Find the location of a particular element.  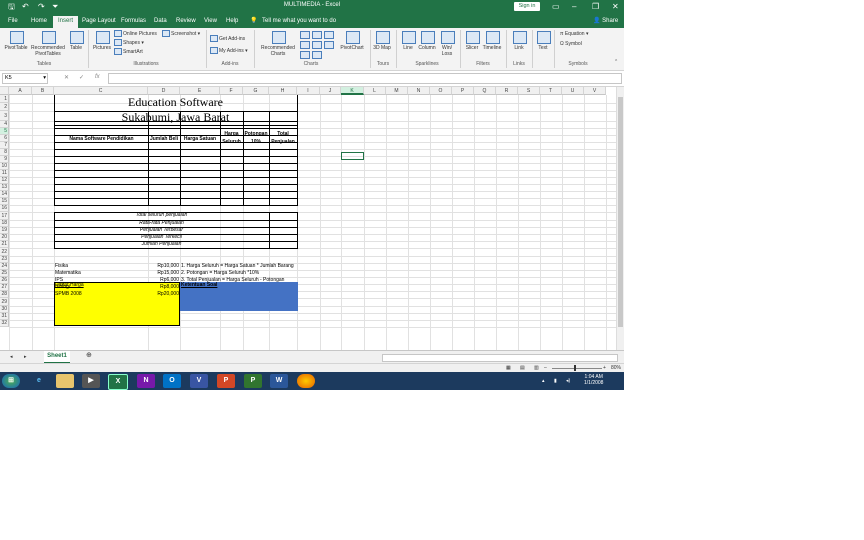

column-header-h: H is located at coordinates (283, 91).